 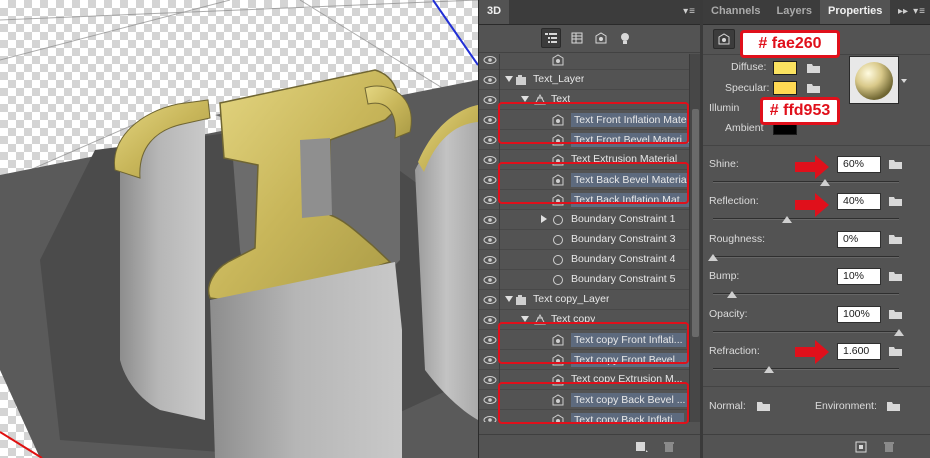 What do you see at coordinates (623, 279) in the screenshot?
I see `layer-label: Boundary Constraint 5` at bounding box center [623, 279].